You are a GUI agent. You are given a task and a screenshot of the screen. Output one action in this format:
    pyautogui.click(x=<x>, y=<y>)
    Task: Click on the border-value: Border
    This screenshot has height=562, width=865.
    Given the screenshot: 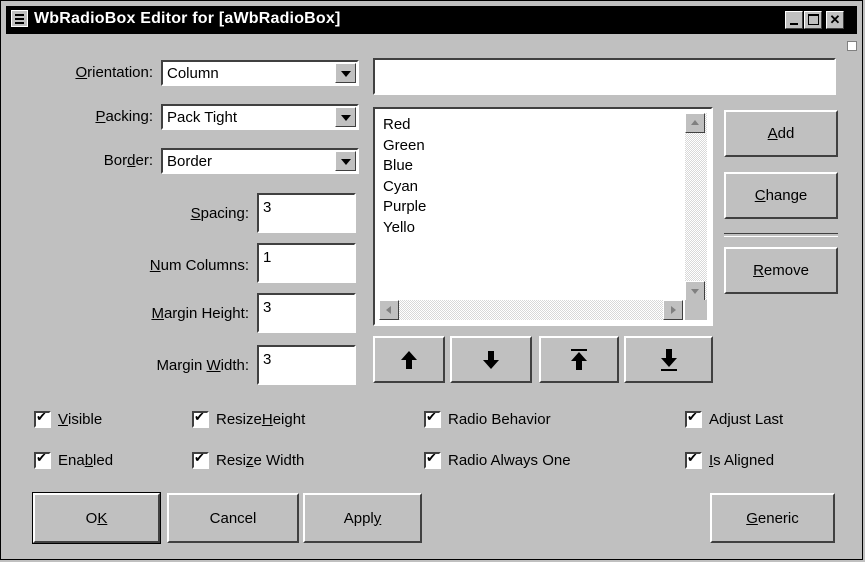 What is the action you would take?
    pyautogui.click(x=190, y=161)
    